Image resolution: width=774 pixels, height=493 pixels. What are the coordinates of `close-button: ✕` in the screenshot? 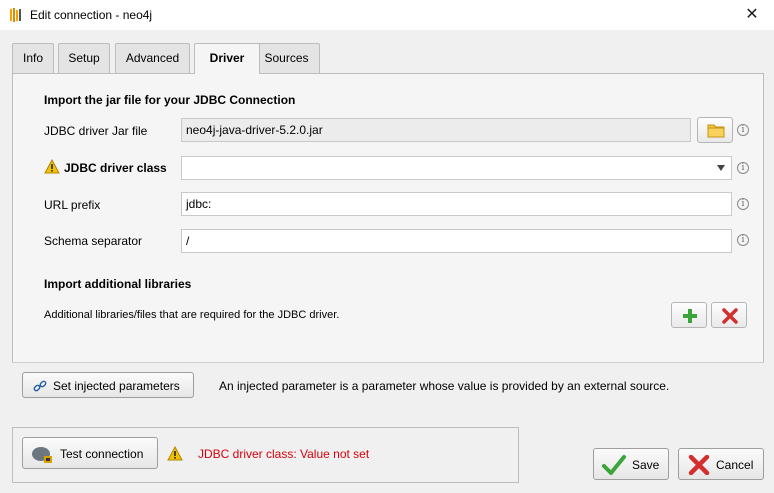 It's located at (752, 15).